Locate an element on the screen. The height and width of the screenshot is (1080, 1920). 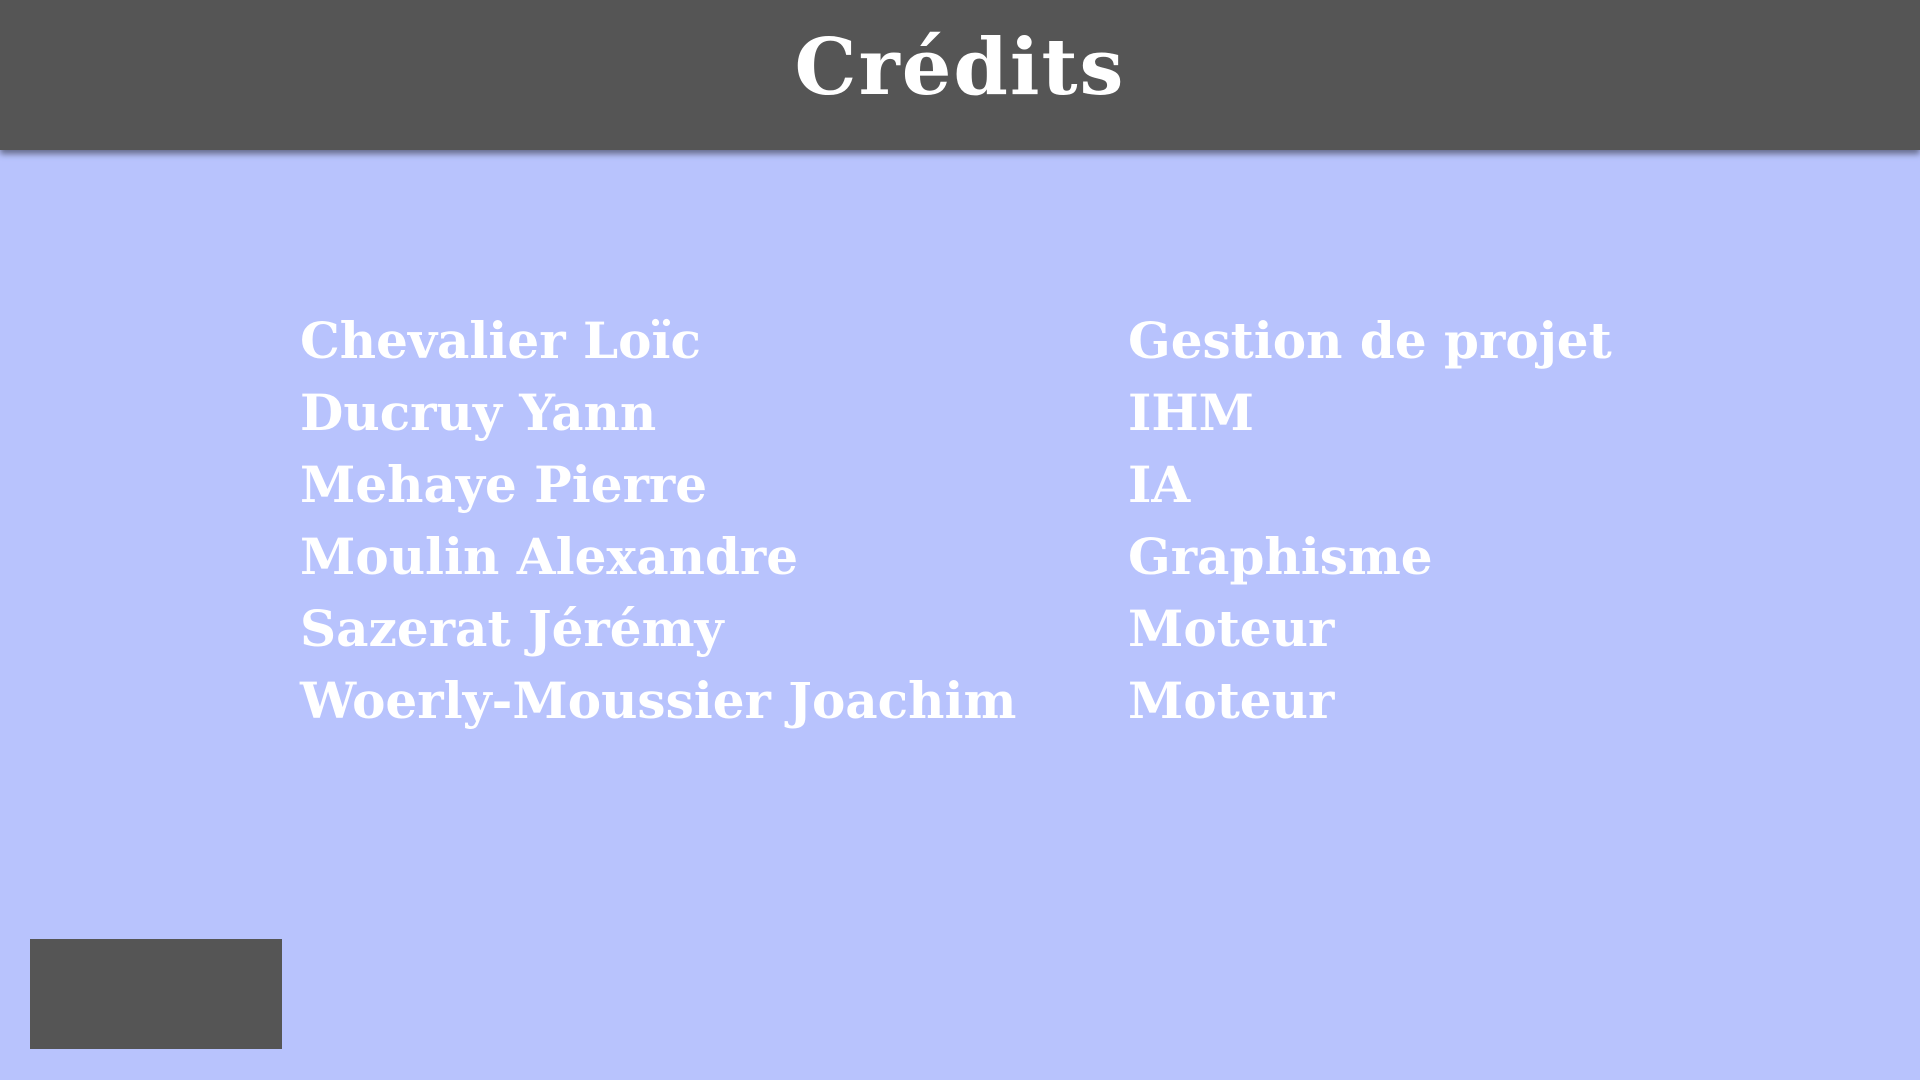
credit-row: Moulin Alexandre Graphisme is located at coordinates (1000, 557).